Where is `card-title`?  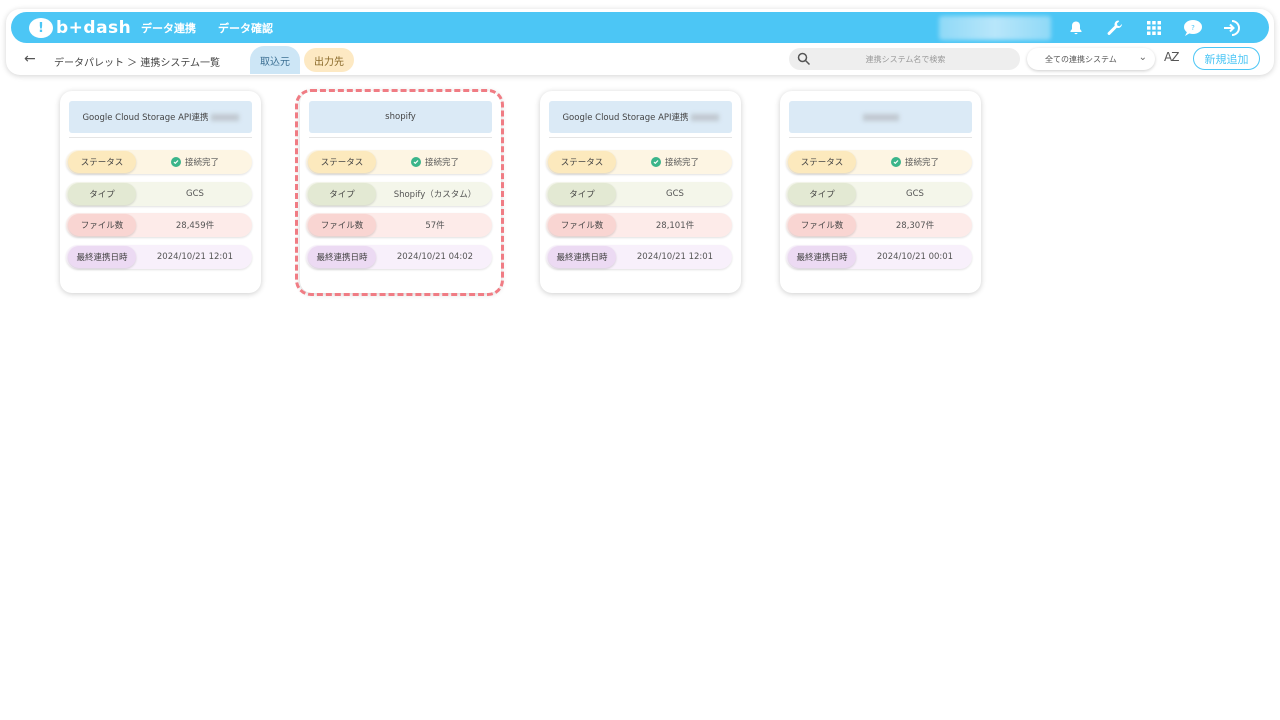
card-title is located at coordinates (880, 117).